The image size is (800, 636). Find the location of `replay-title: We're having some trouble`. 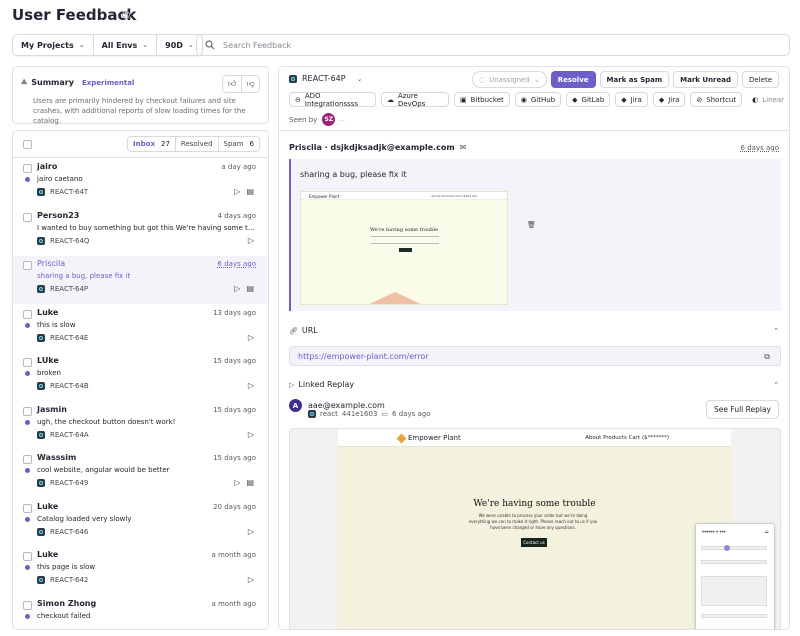

replay-title: We're having some trouble is located at coordinates (534, 504).